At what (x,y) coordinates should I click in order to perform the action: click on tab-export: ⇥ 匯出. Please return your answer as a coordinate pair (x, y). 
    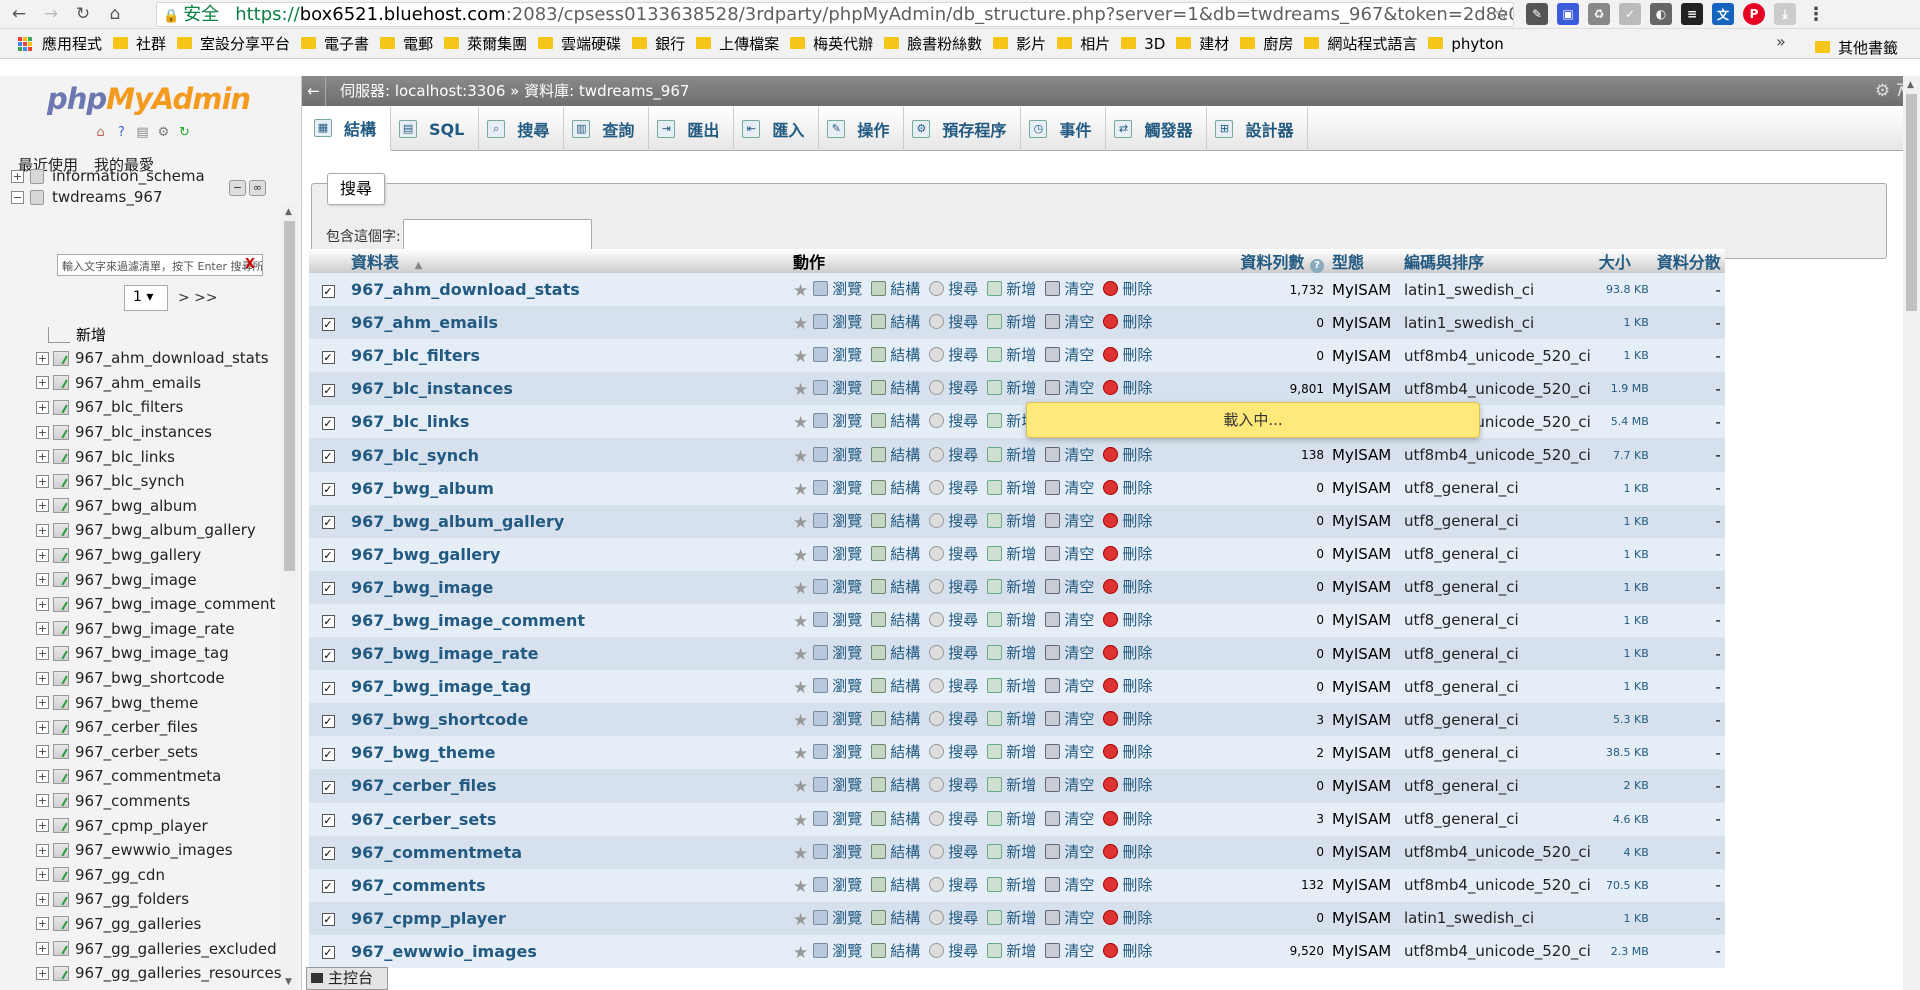
    Looking at the image, I should click on (692, 129).